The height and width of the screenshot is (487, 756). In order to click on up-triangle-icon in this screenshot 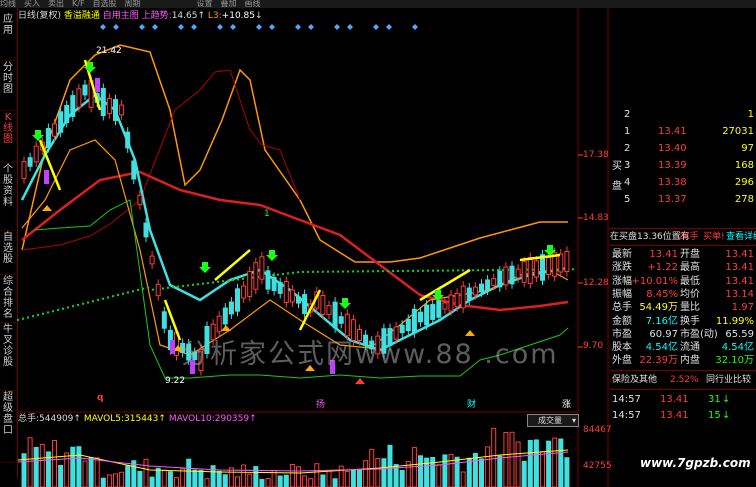, I will do `click(226, 328)`.